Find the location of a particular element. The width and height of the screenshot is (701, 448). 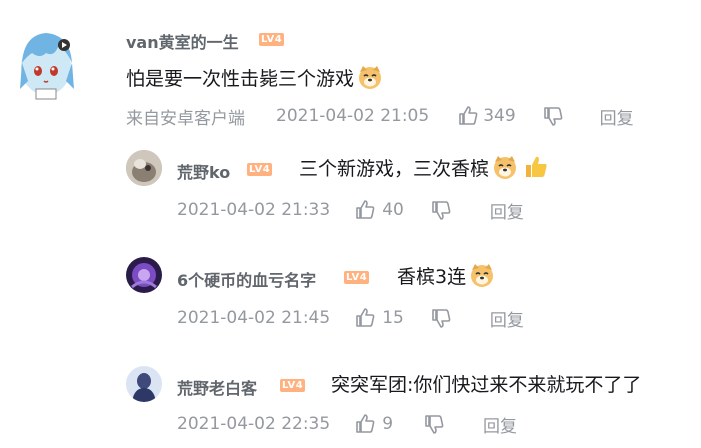

username: van黄室的一生 is located at coordinates (182, 41).